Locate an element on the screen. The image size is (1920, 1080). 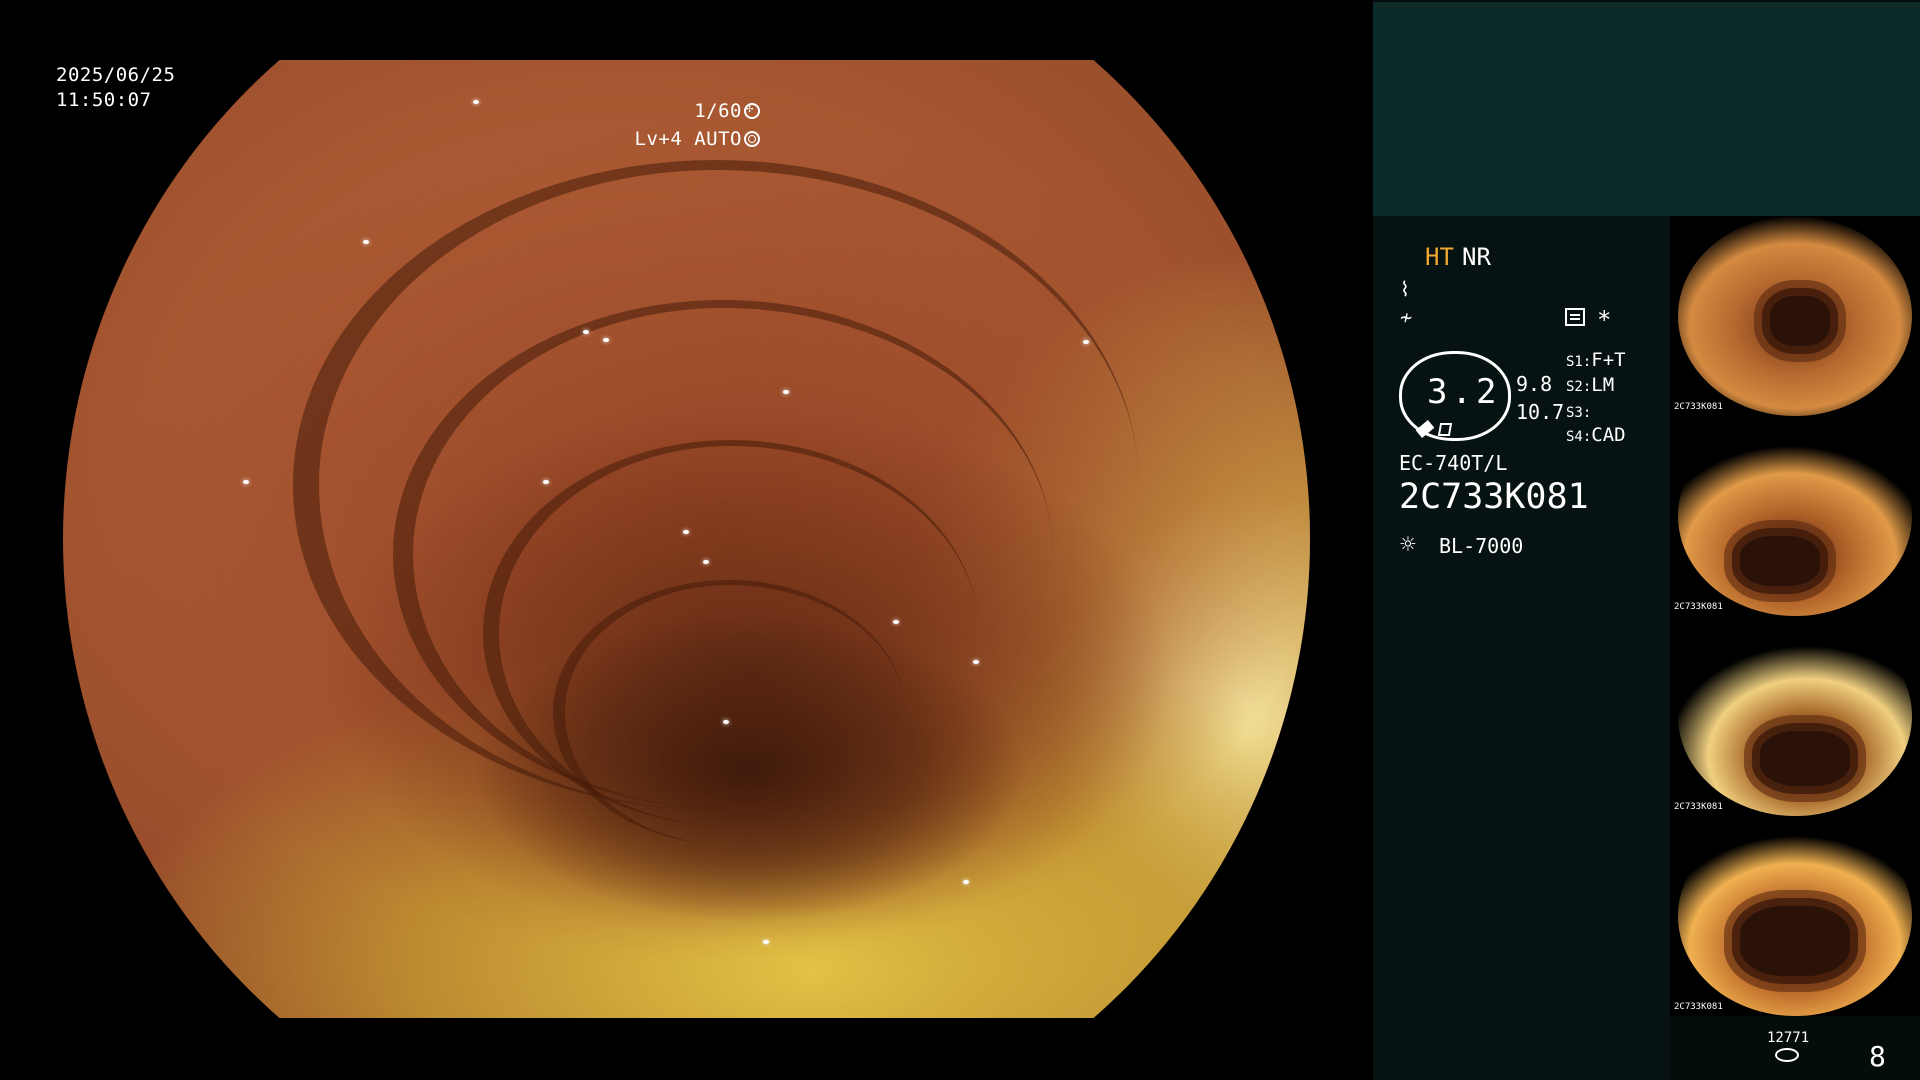
shutter-icon is located at coordinates (752, 110).